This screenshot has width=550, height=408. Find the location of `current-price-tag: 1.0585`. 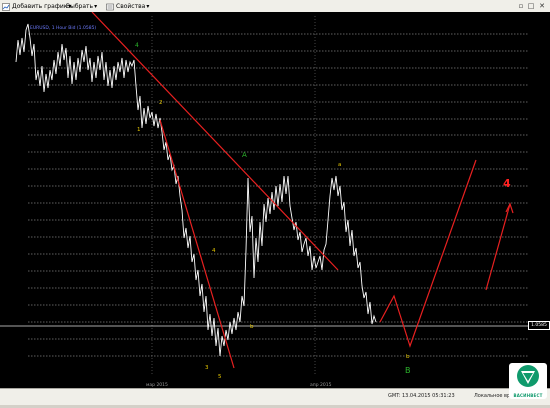

current-price-tag: 1.0585 is located at coordinates (539, 325).